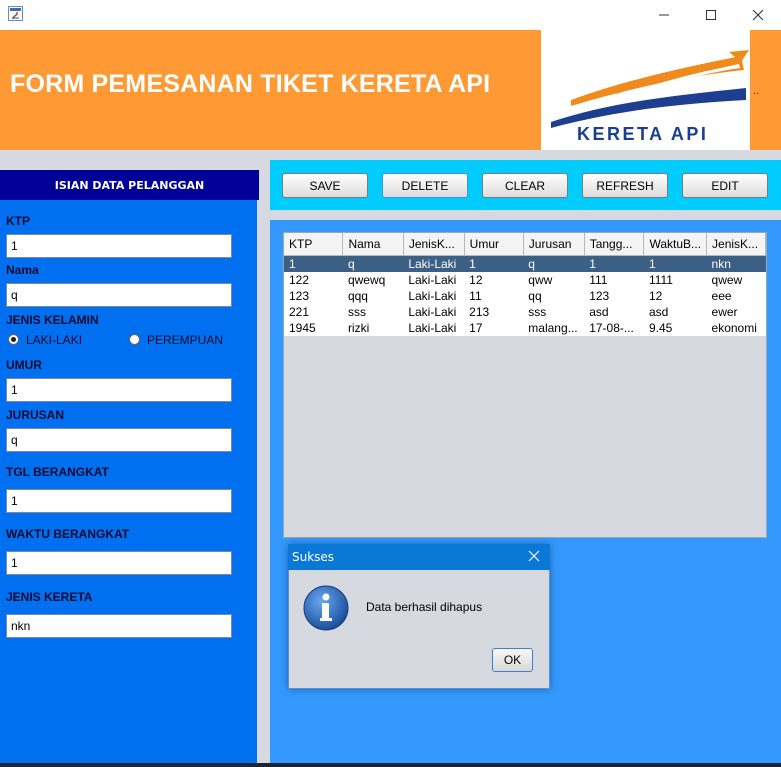  I want to click on radio-perempuan: PEREMPUAN, so click(179, 340).